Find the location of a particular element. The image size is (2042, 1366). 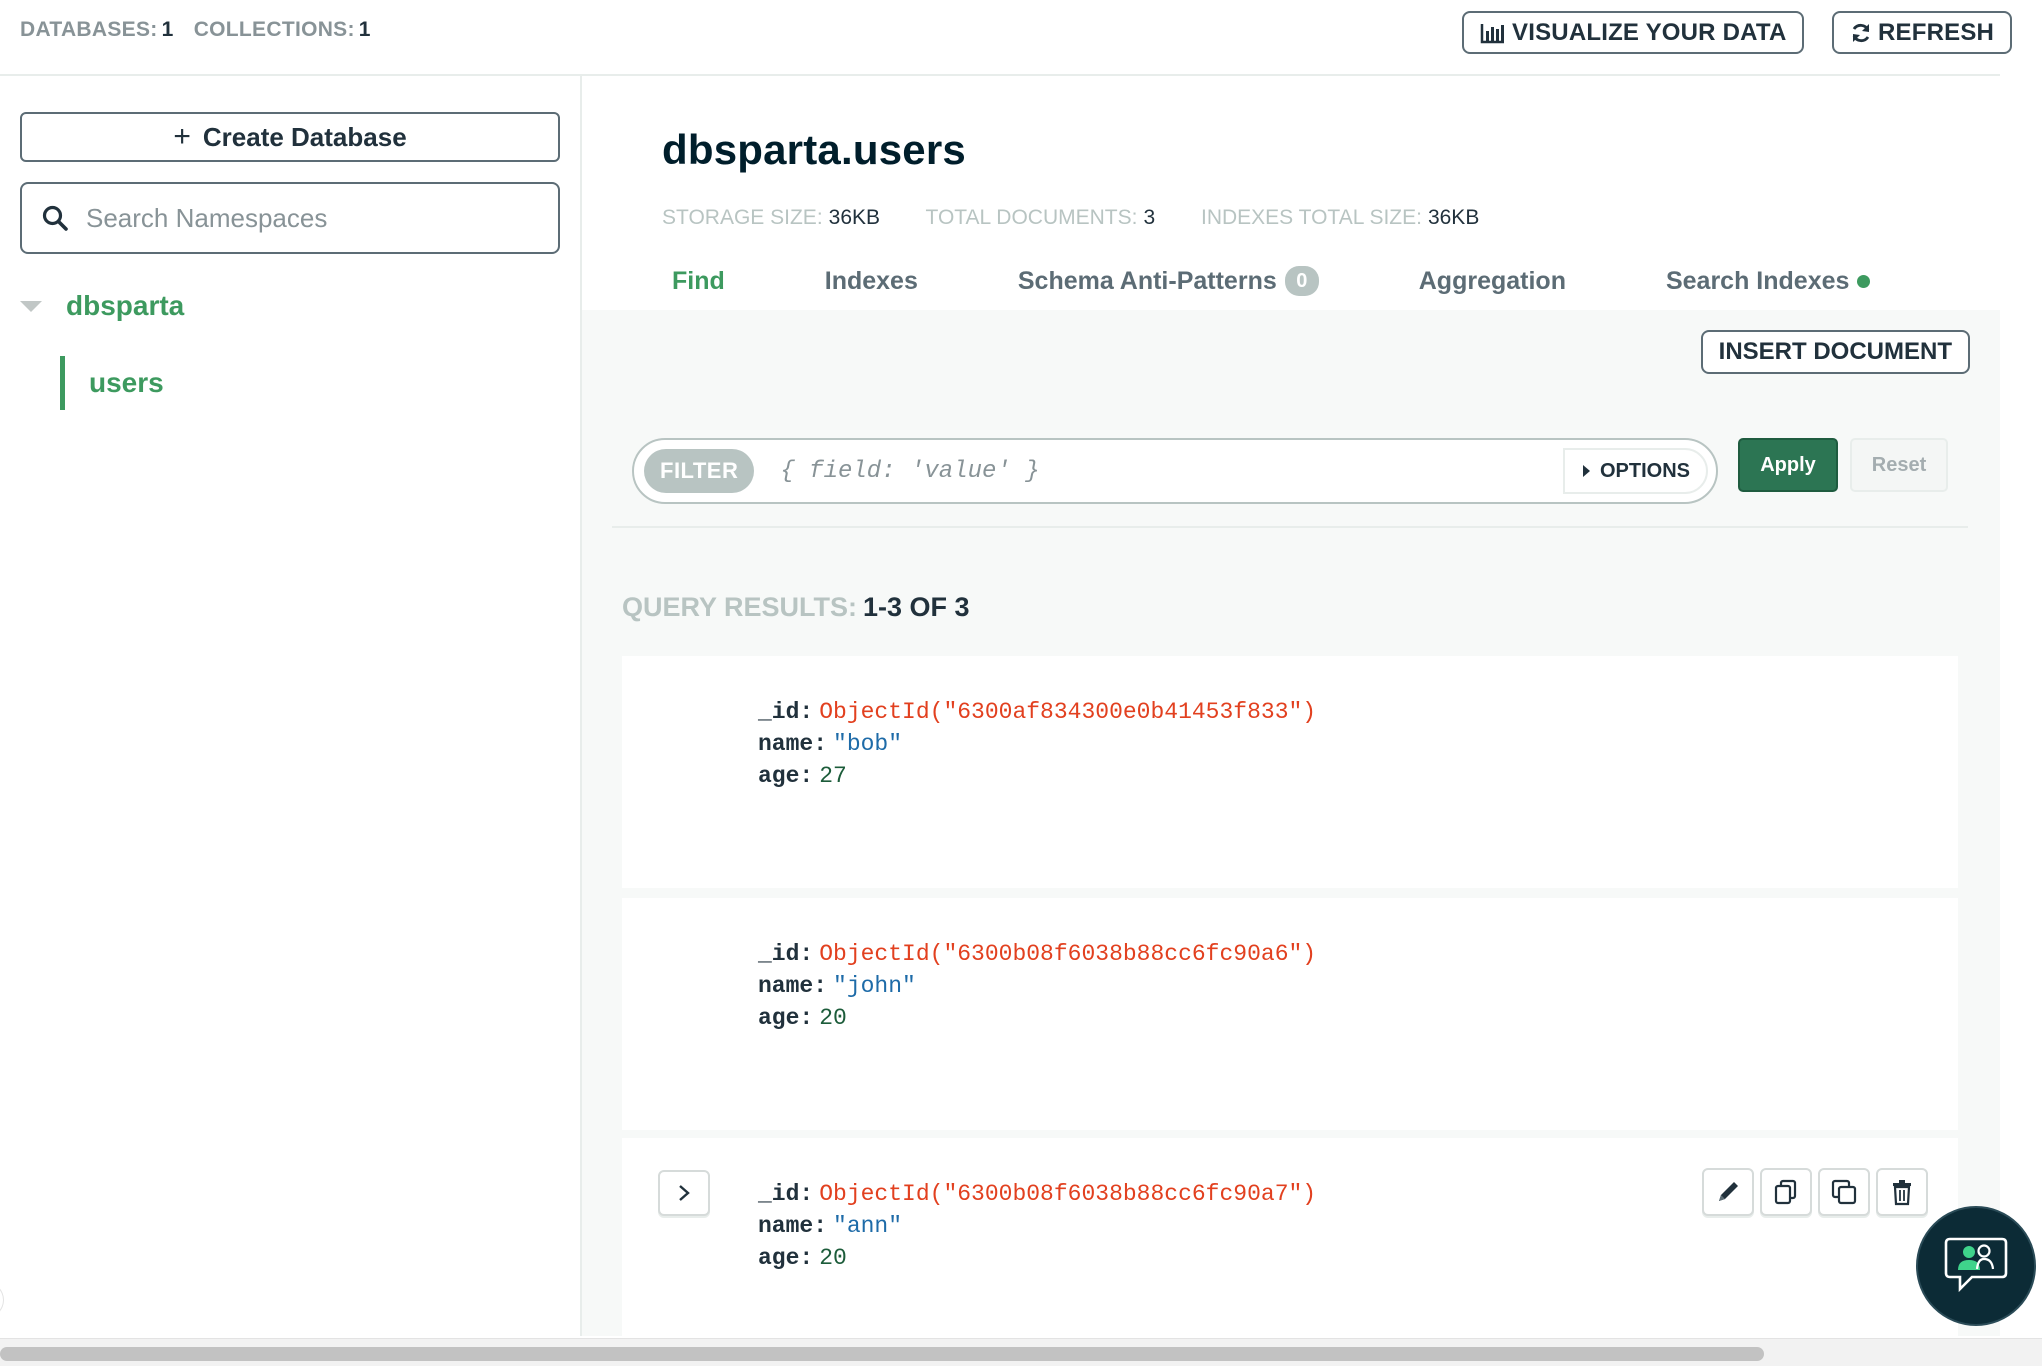

tab-find: Find is located at coordinates (698, 281).